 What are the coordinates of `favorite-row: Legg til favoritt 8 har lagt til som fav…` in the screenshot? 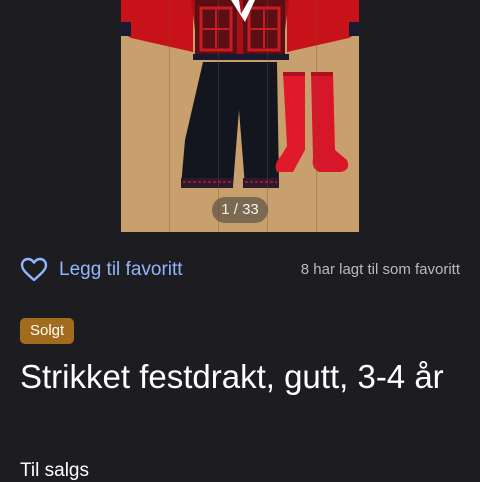 It's located at (240, 270).